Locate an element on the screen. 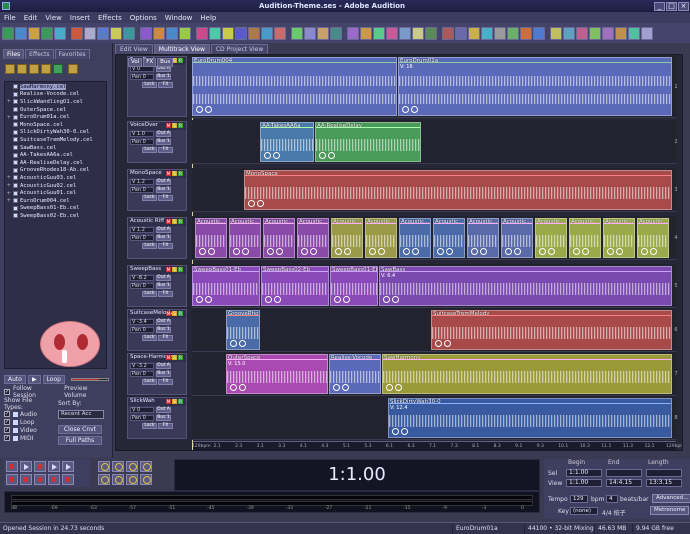 This screenshot has width=690, height=534. pause-button is located at coordinates (40, 466).